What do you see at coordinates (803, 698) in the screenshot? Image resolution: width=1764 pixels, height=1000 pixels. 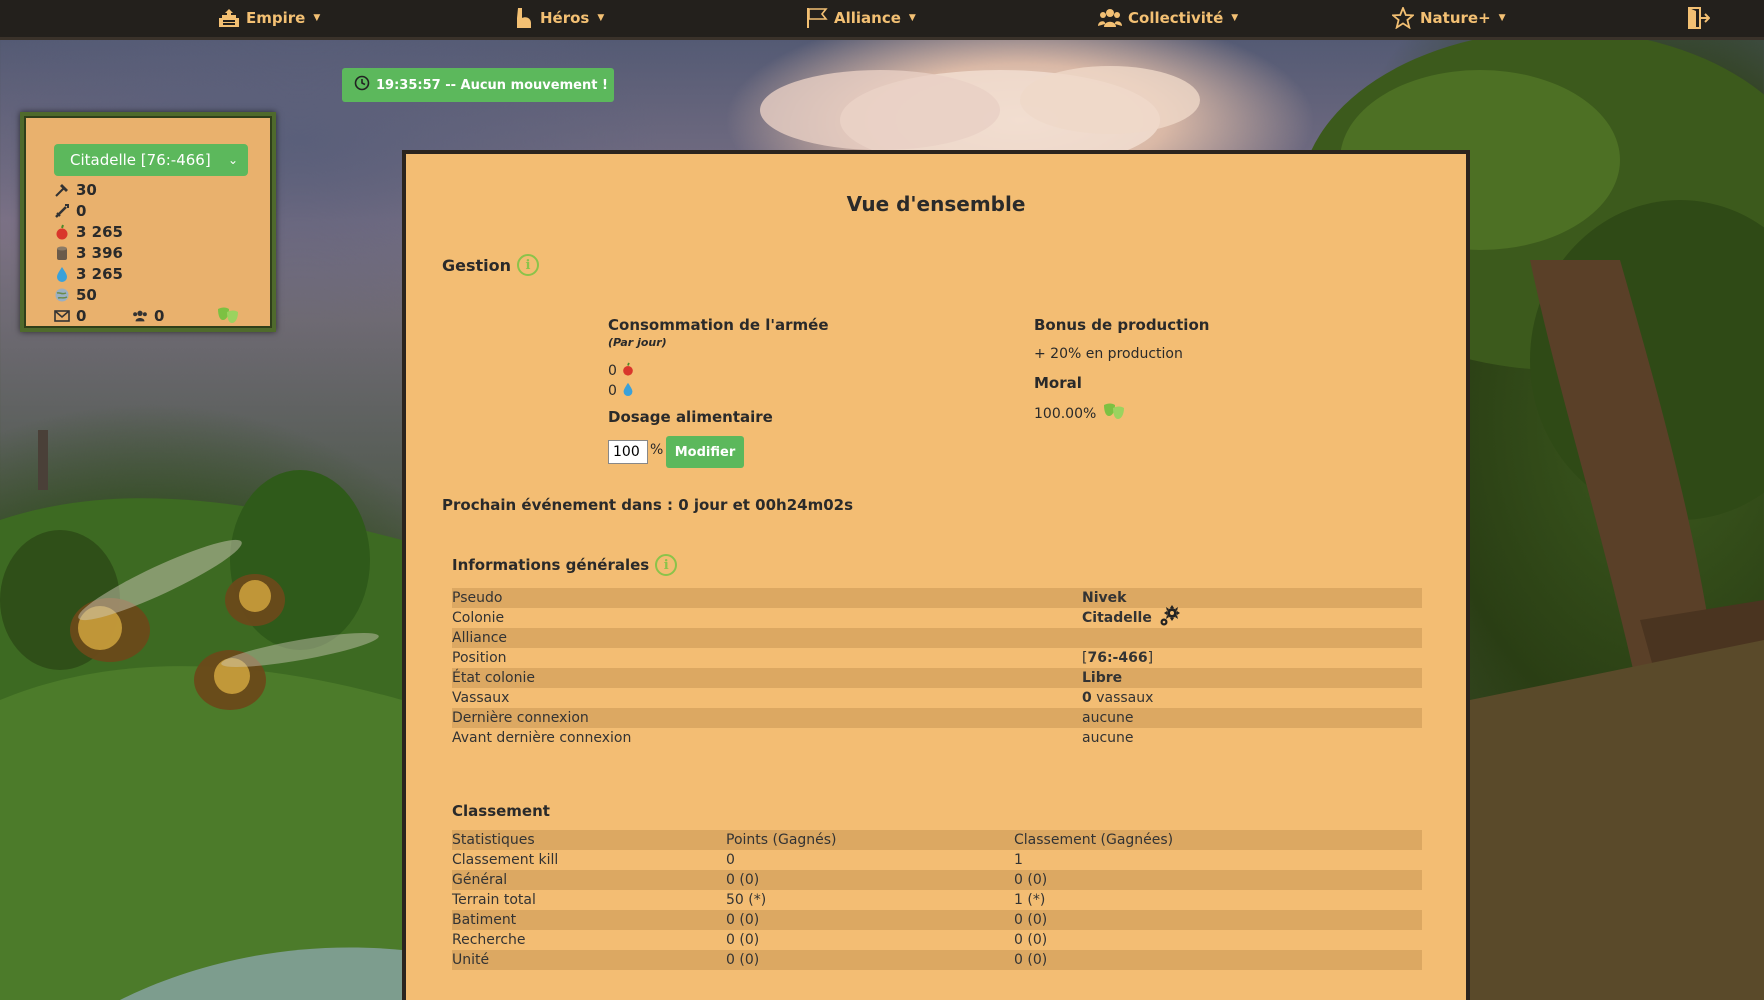 I see `table-row: Vassaux 0 vassaux` at bounding box center [803, 698].